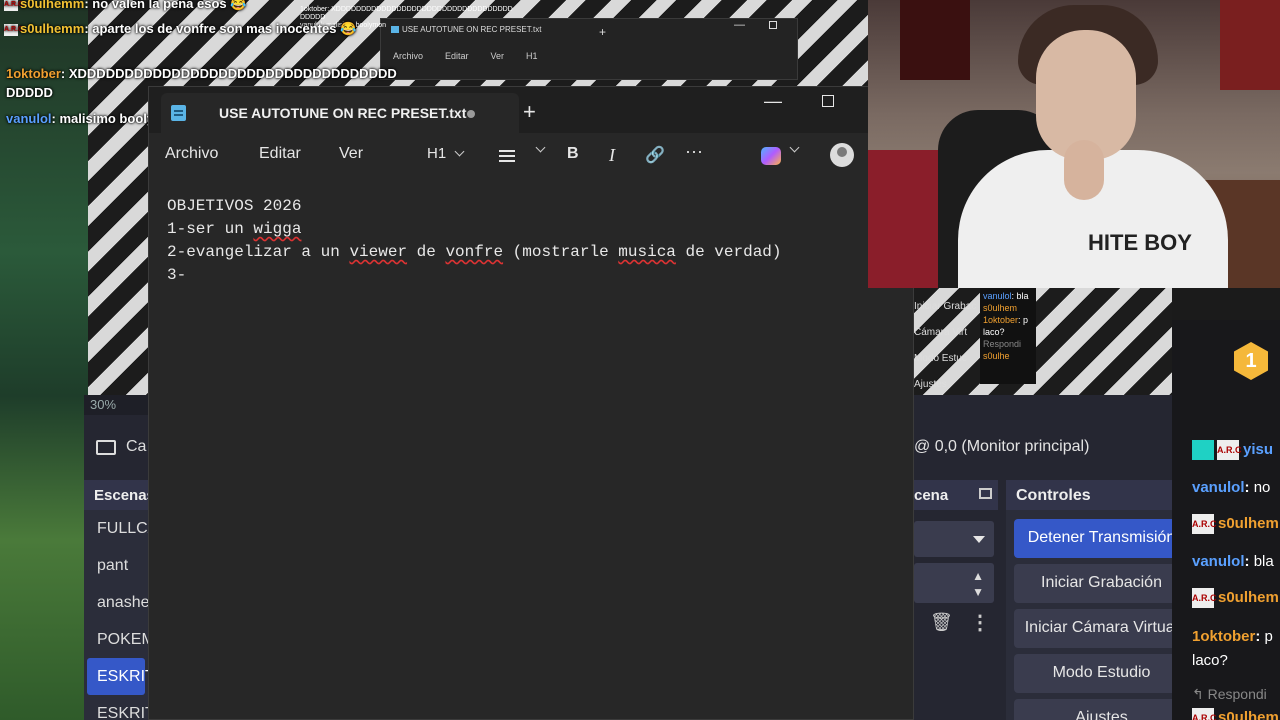 The width and height of the screenshot is (1280, 720). I want to click on chat-message: laco?, so click(1210, 660).